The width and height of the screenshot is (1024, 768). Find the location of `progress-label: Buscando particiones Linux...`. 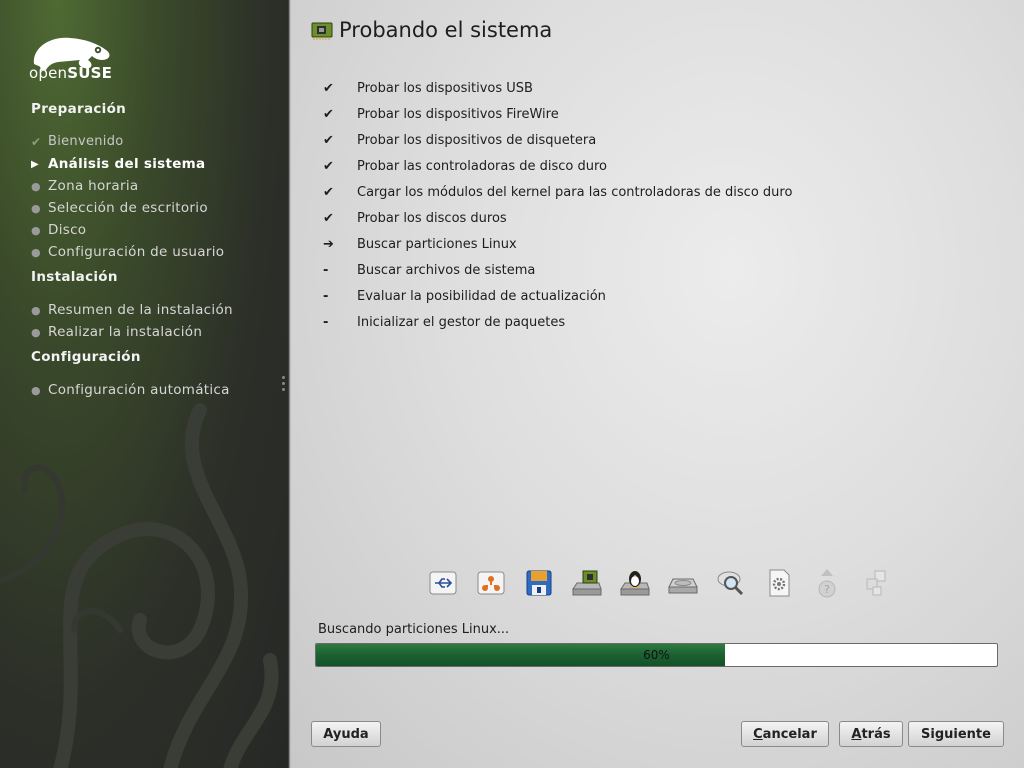

progress-label: Buscando particiones Linux... is located at coordinates (414, 629).